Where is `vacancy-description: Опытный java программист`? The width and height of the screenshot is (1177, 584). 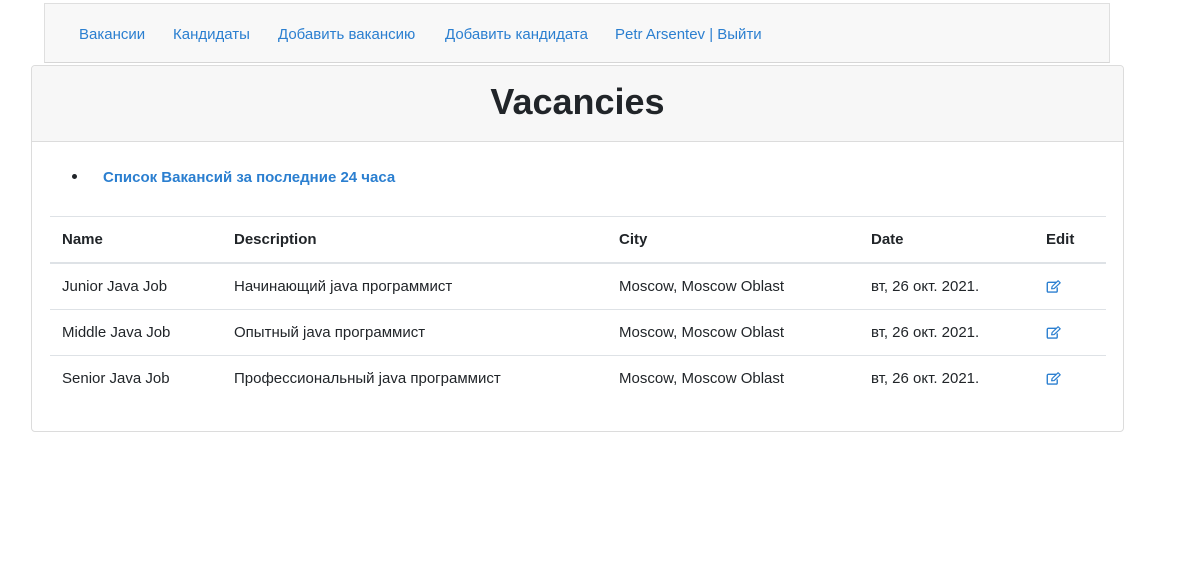 vacancy-description: Опытный java программист is located at coordinates (330, 332).